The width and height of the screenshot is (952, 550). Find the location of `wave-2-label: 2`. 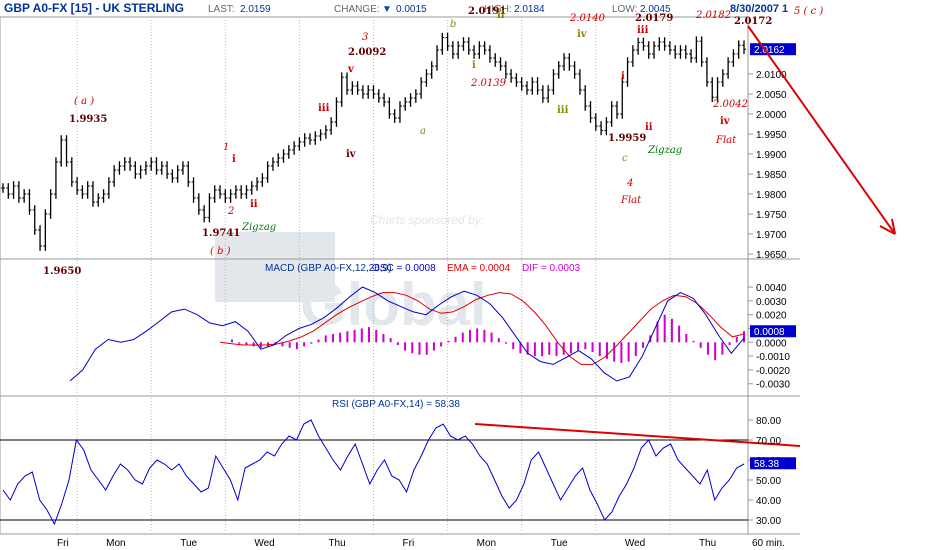

wave-2-label: 2 is located at coordinates (230, 211).